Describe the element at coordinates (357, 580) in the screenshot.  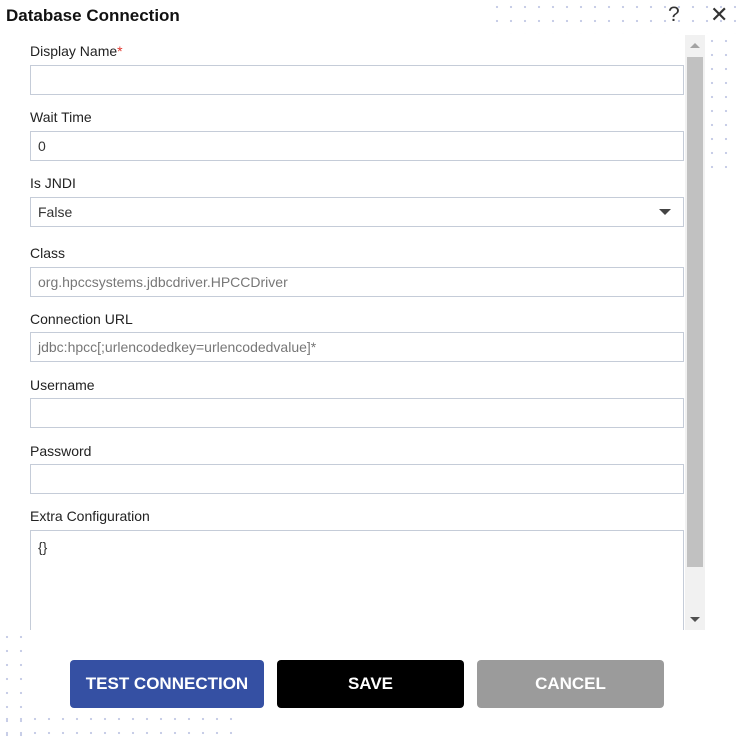
I see `extra-configuration-textarea: {}` at that location.